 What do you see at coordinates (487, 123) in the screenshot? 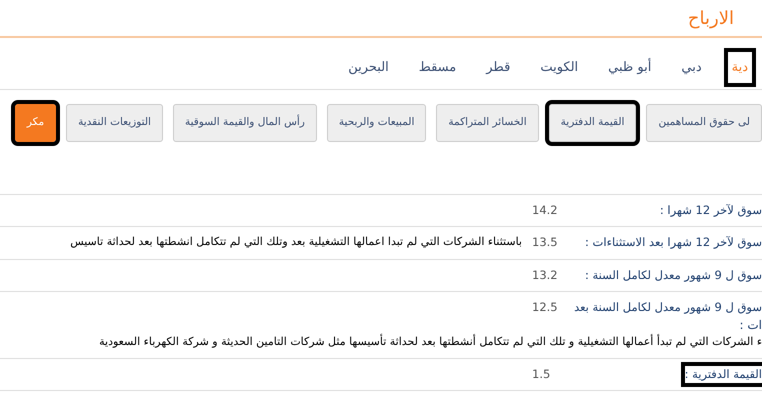
I see `section-button: الخسائر المتراكمة` at bounding box center [487, 123].